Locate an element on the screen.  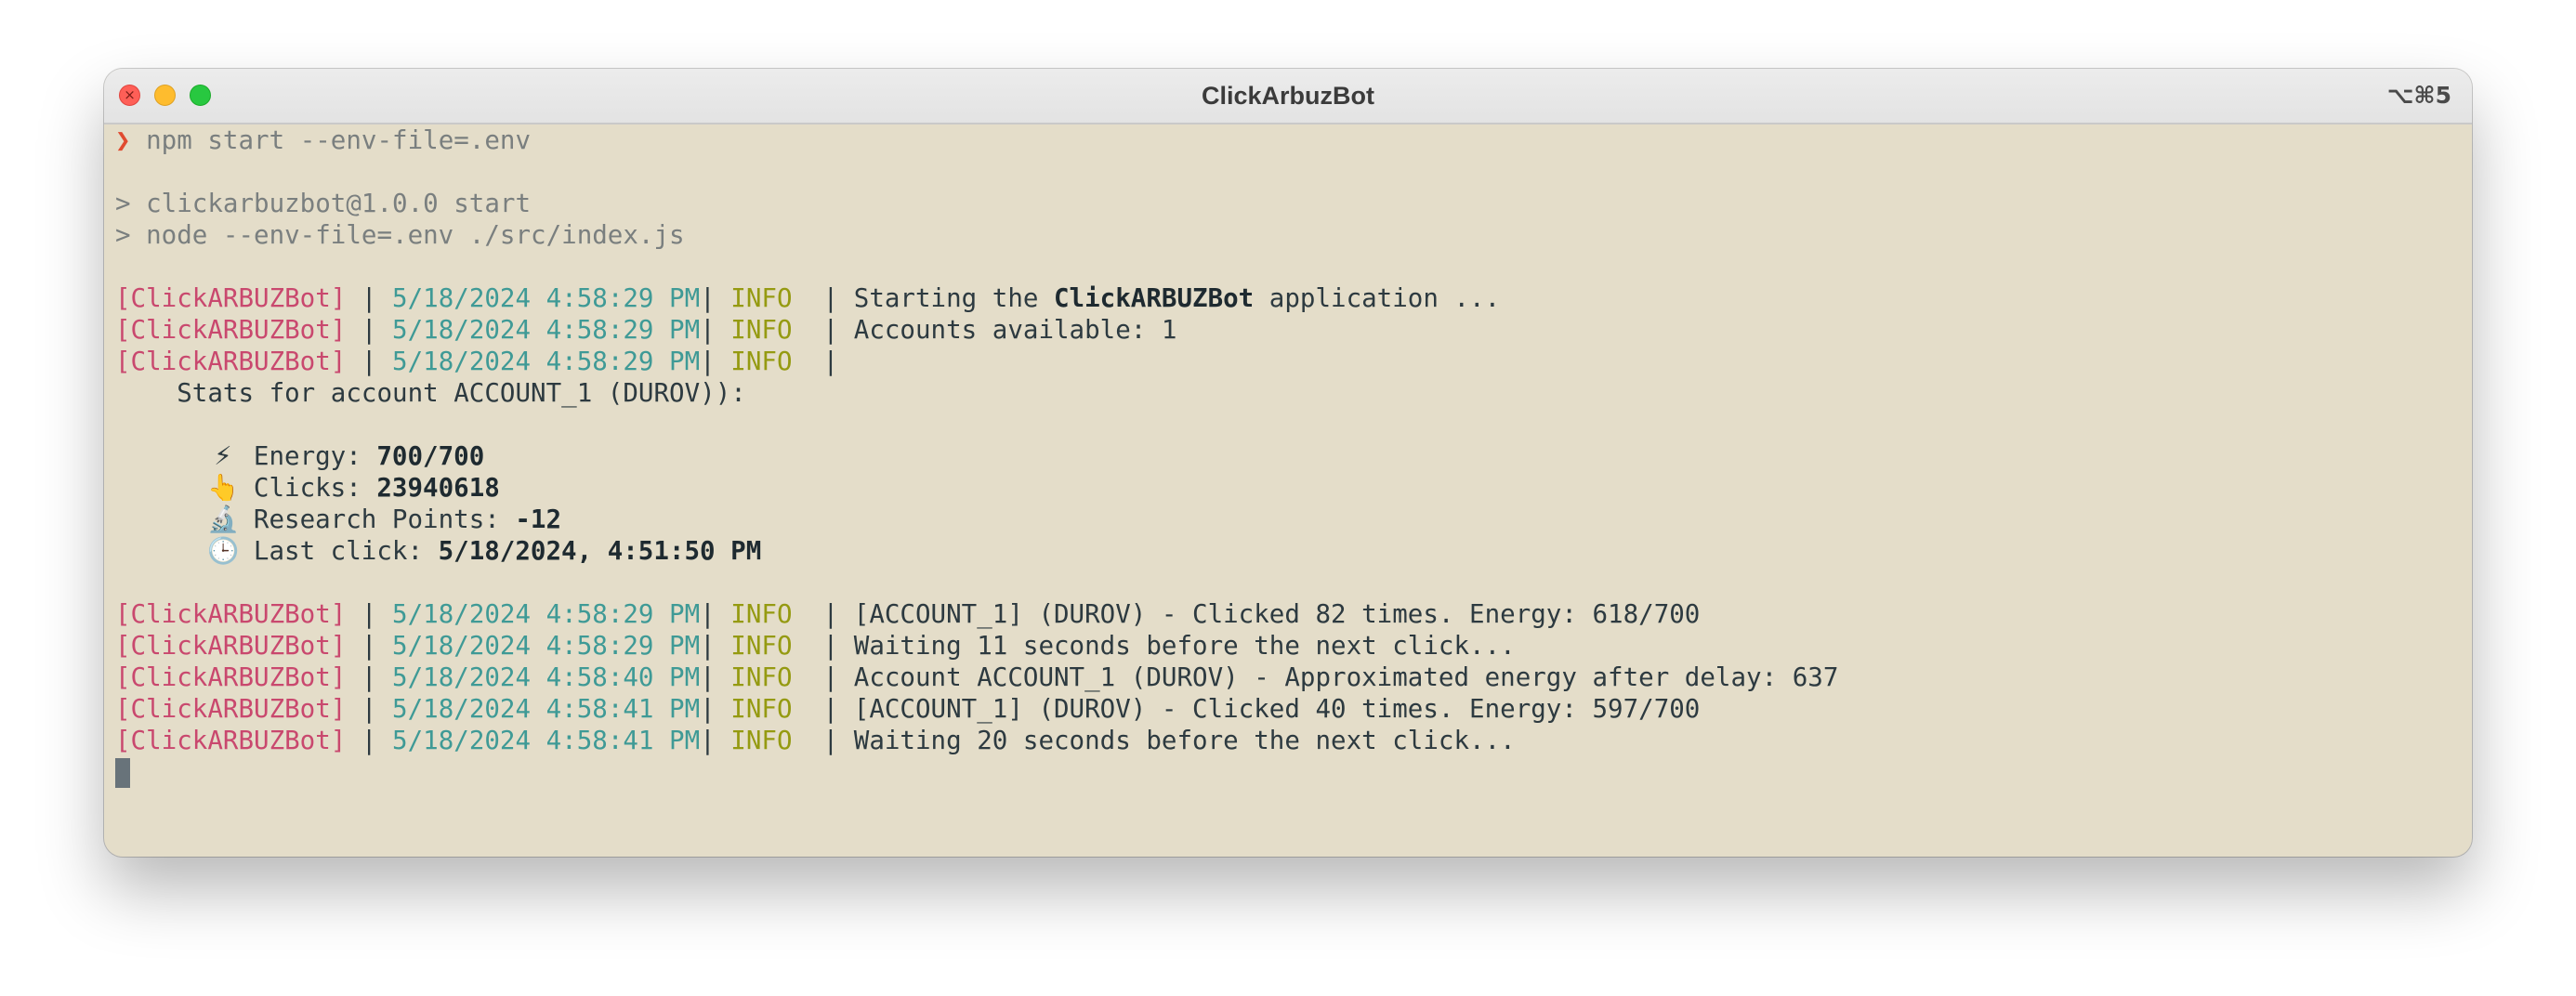
stats-label: Research Points: is located at coordinates (377, 519).